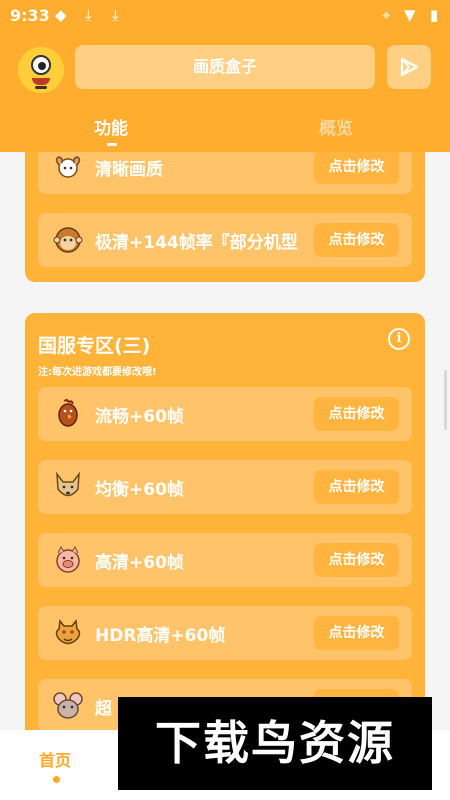 This screenshot has width=450, height=800. Describe the element at coordinates (225, 173) in the screenshot. I see `list-item: 清晰画质 点击修改` at that location.